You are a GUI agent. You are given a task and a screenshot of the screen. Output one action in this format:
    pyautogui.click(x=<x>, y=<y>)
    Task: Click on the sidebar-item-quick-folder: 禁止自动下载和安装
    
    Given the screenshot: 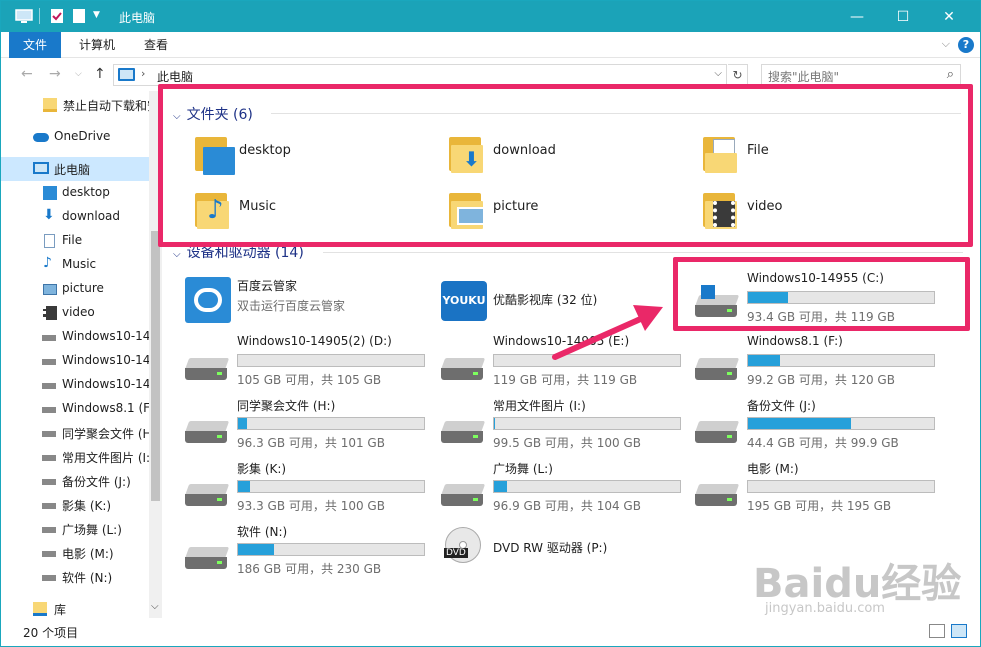 What is the action you would take?
    pyautogui.click(x=75, y=105)
    